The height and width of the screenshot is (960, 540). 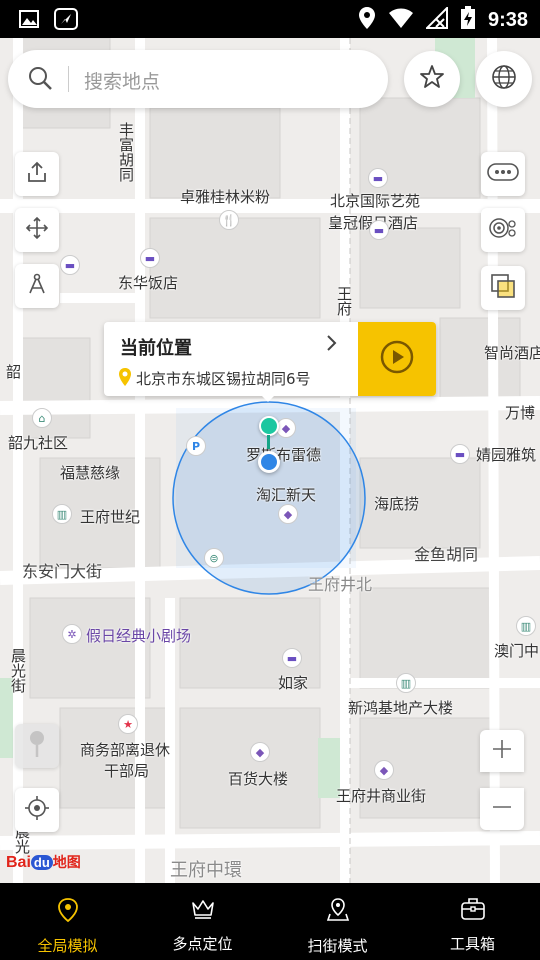 I want to click on move-button, so click(x=37, y=230).